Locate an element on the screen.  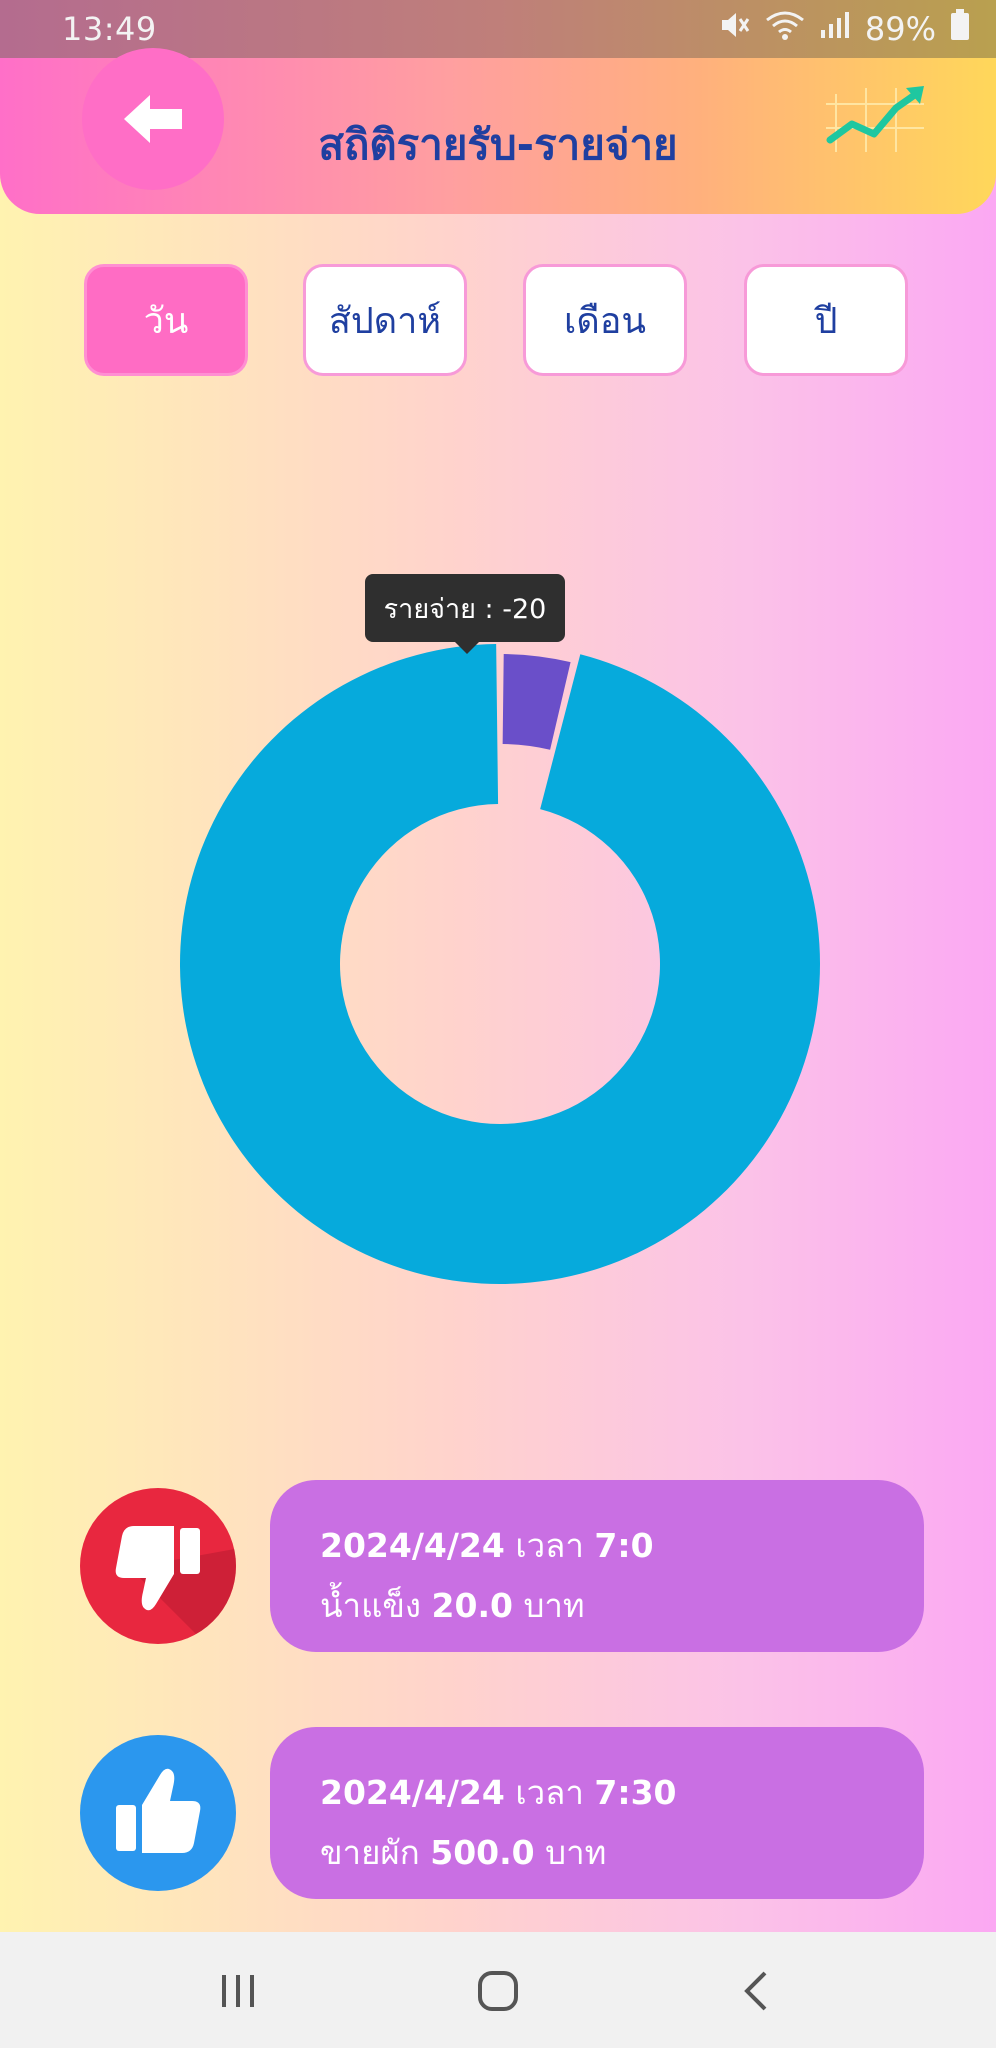
income-record-icon is located at coordinates (158, 1813).